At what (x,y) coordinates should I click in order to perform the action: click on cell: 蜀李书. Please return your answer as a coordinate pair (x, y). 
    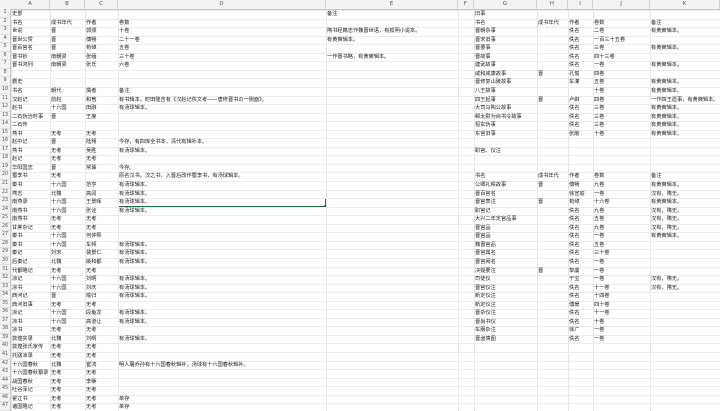
    Looking at the image, I should click on (19, 176).